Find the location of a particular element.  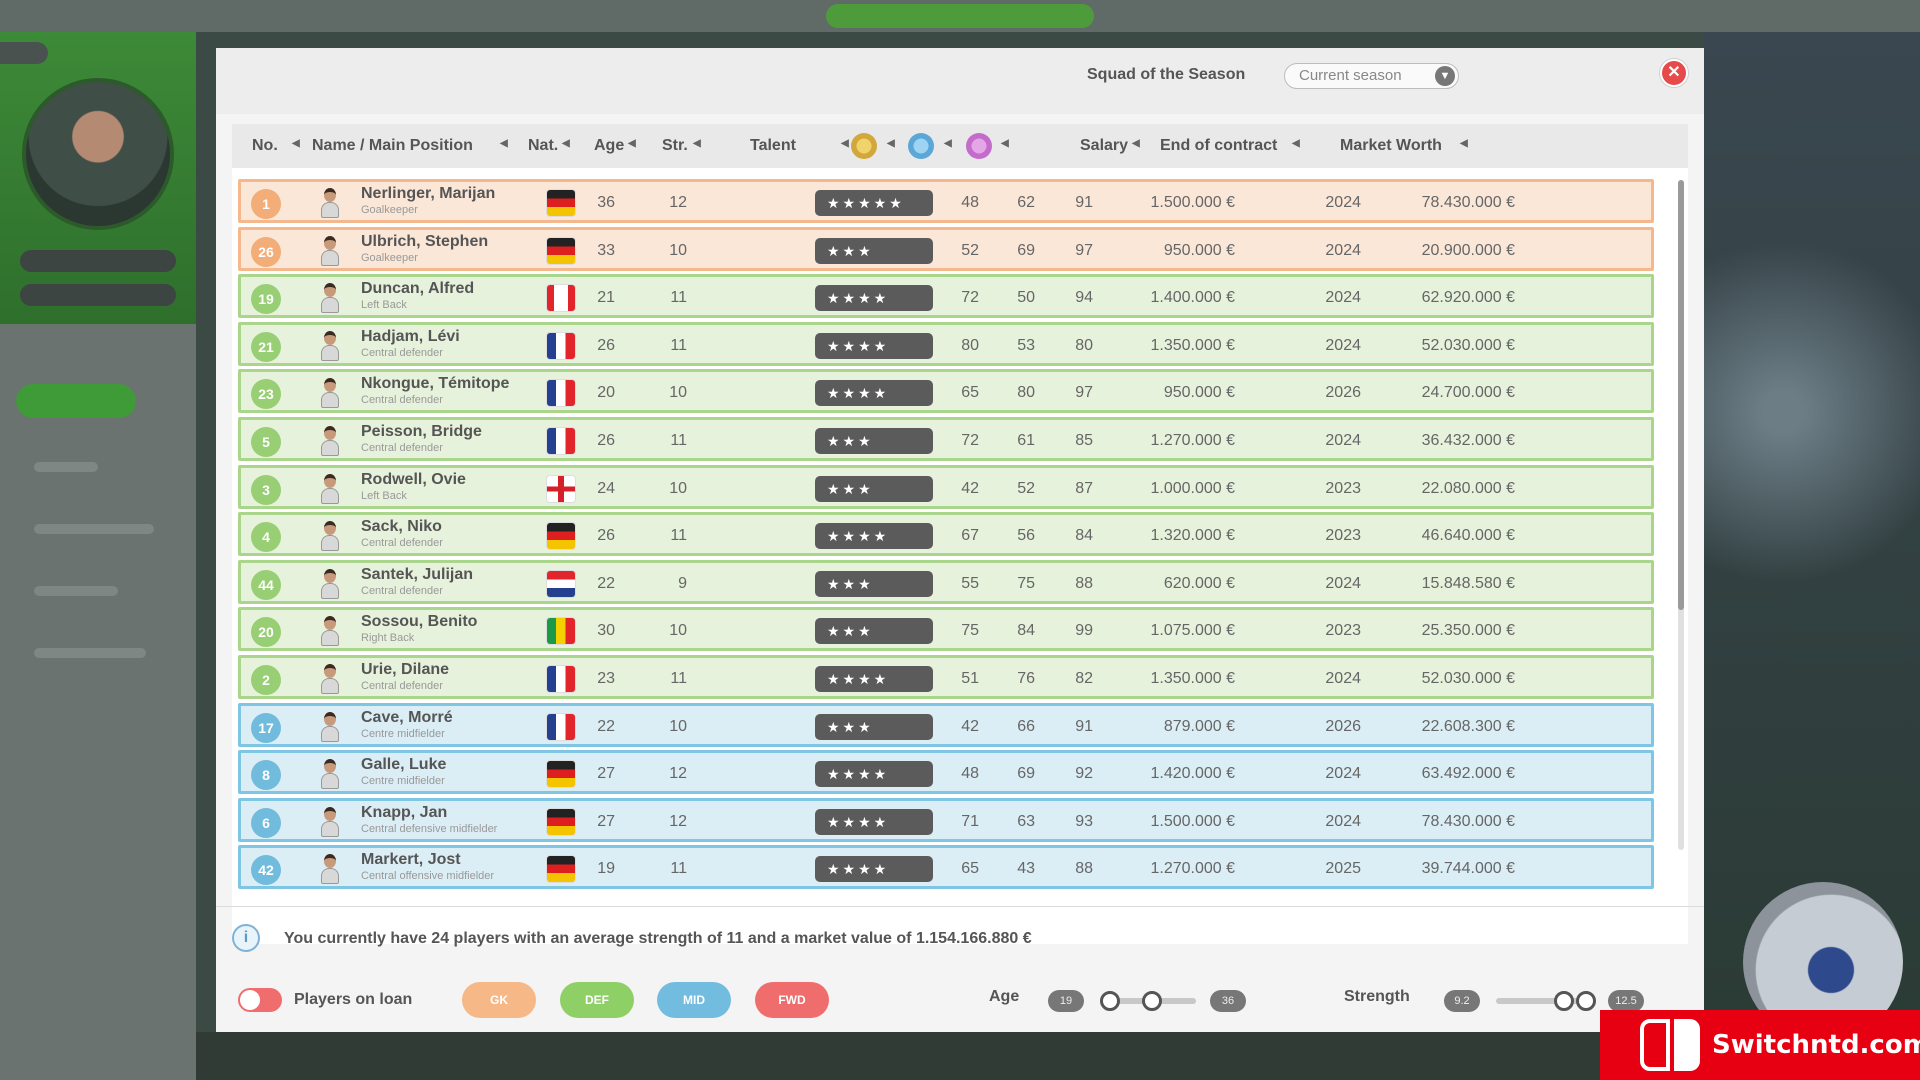

player-salary: 1.075.000 € is located at coordinates (1192, 631).